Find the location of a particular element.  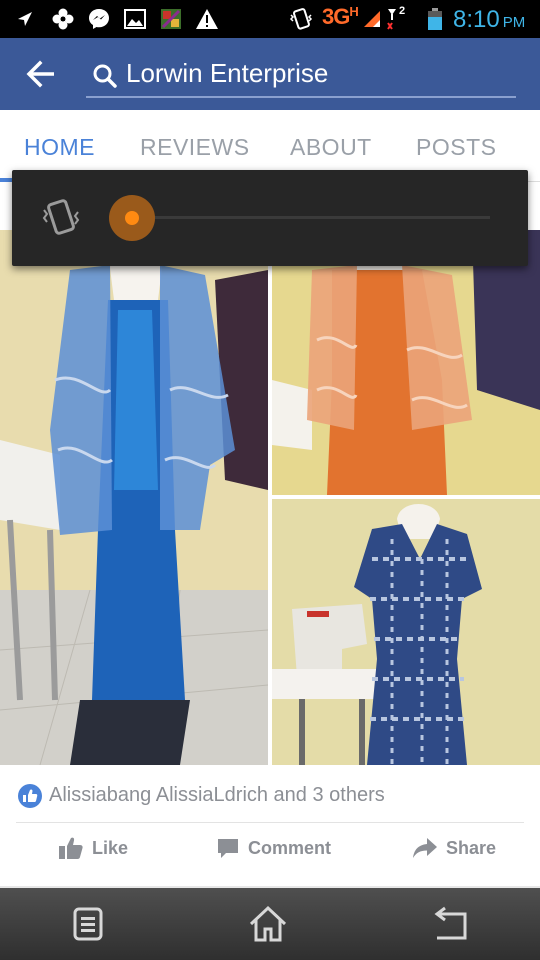

tab-home: HOME is located at coordinates (59, 147).